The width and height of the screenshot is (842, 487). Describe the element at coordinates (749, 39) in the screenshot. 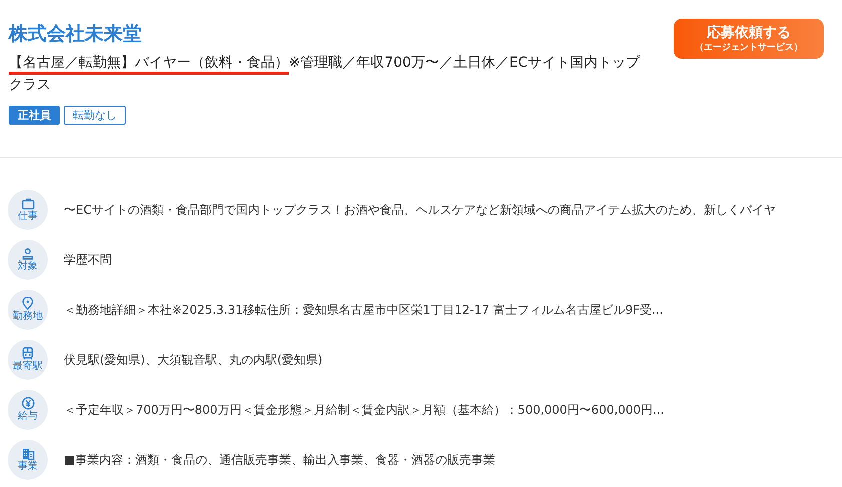

I see `apply-button: 応募依頼する （エージェントサービス）` at that location.